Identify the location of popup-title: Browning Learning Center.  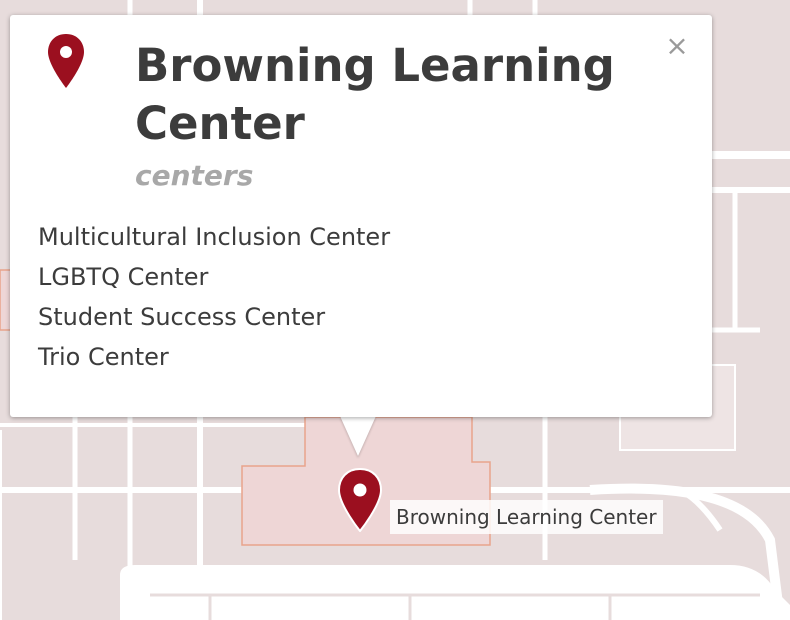
(375, 94).